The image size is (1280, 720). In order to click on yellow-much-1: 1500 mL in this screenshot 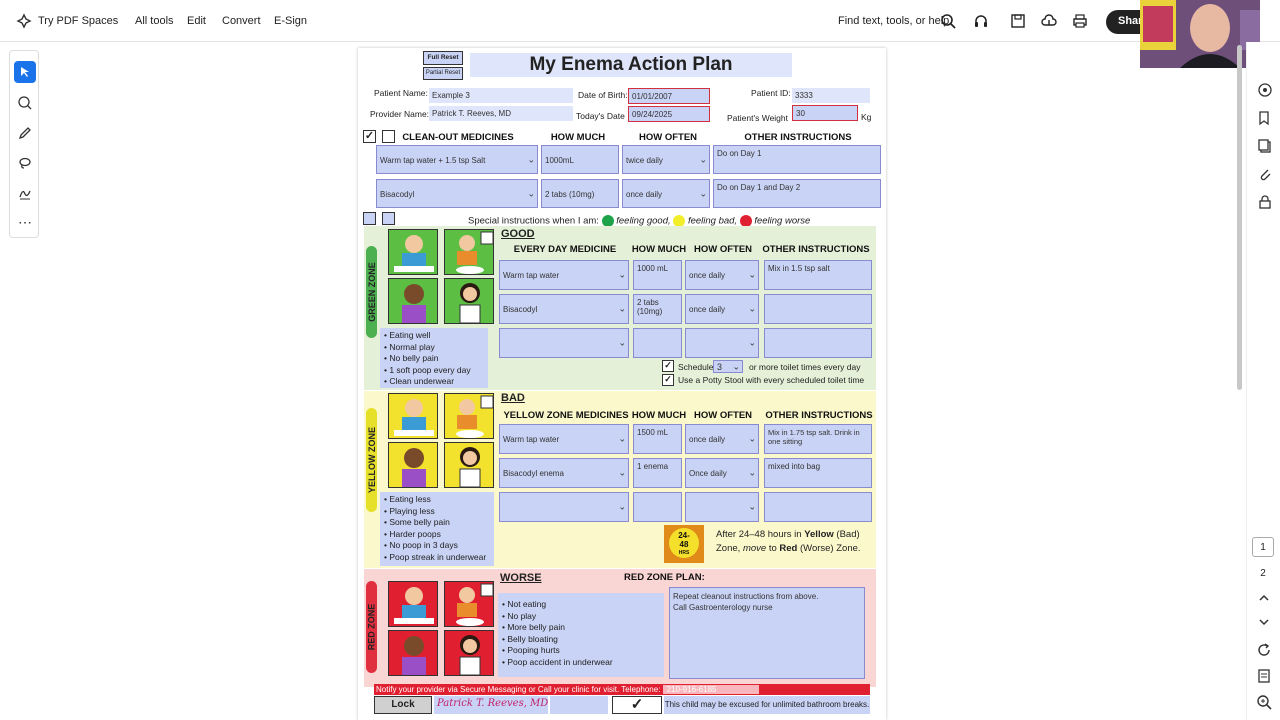, I will do `click(657, 439)`.